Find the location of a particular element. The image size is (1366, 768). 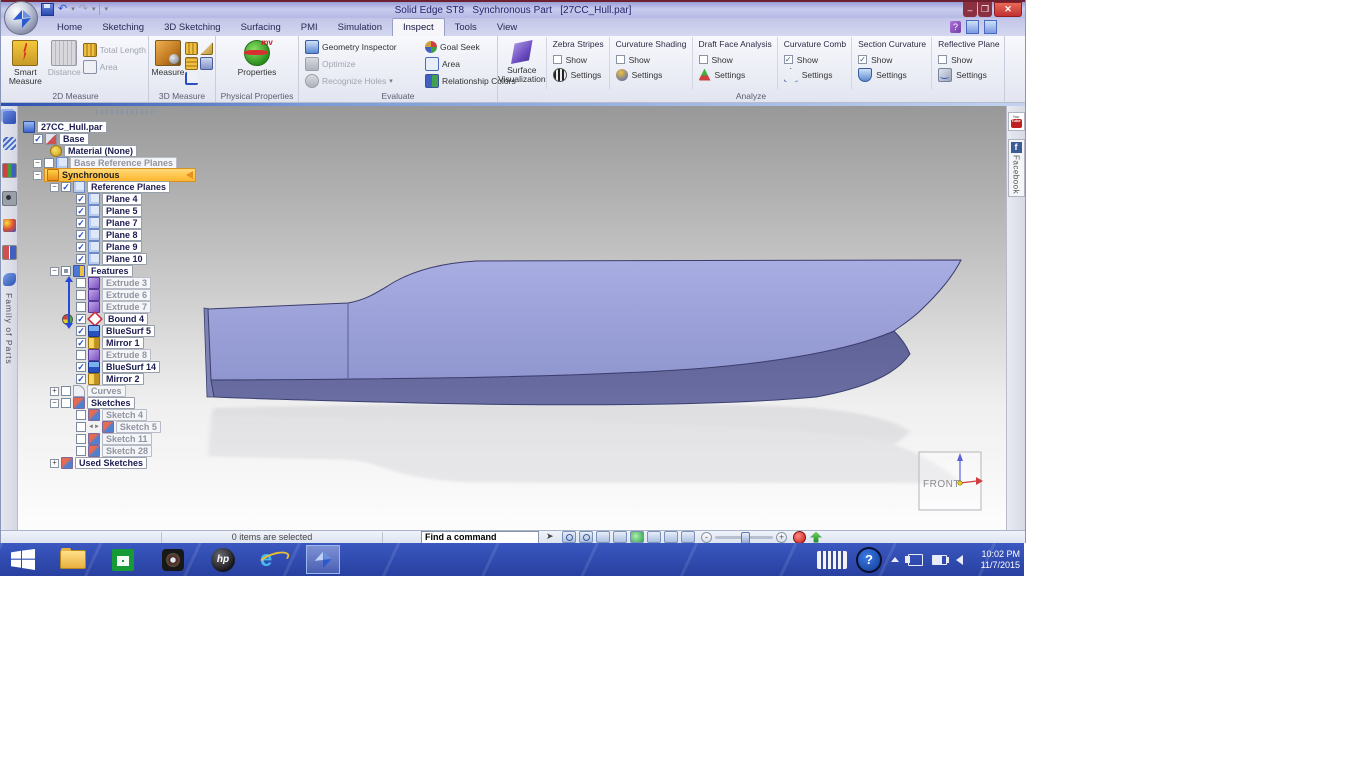

save-icon is located at coordinates (47, 9).